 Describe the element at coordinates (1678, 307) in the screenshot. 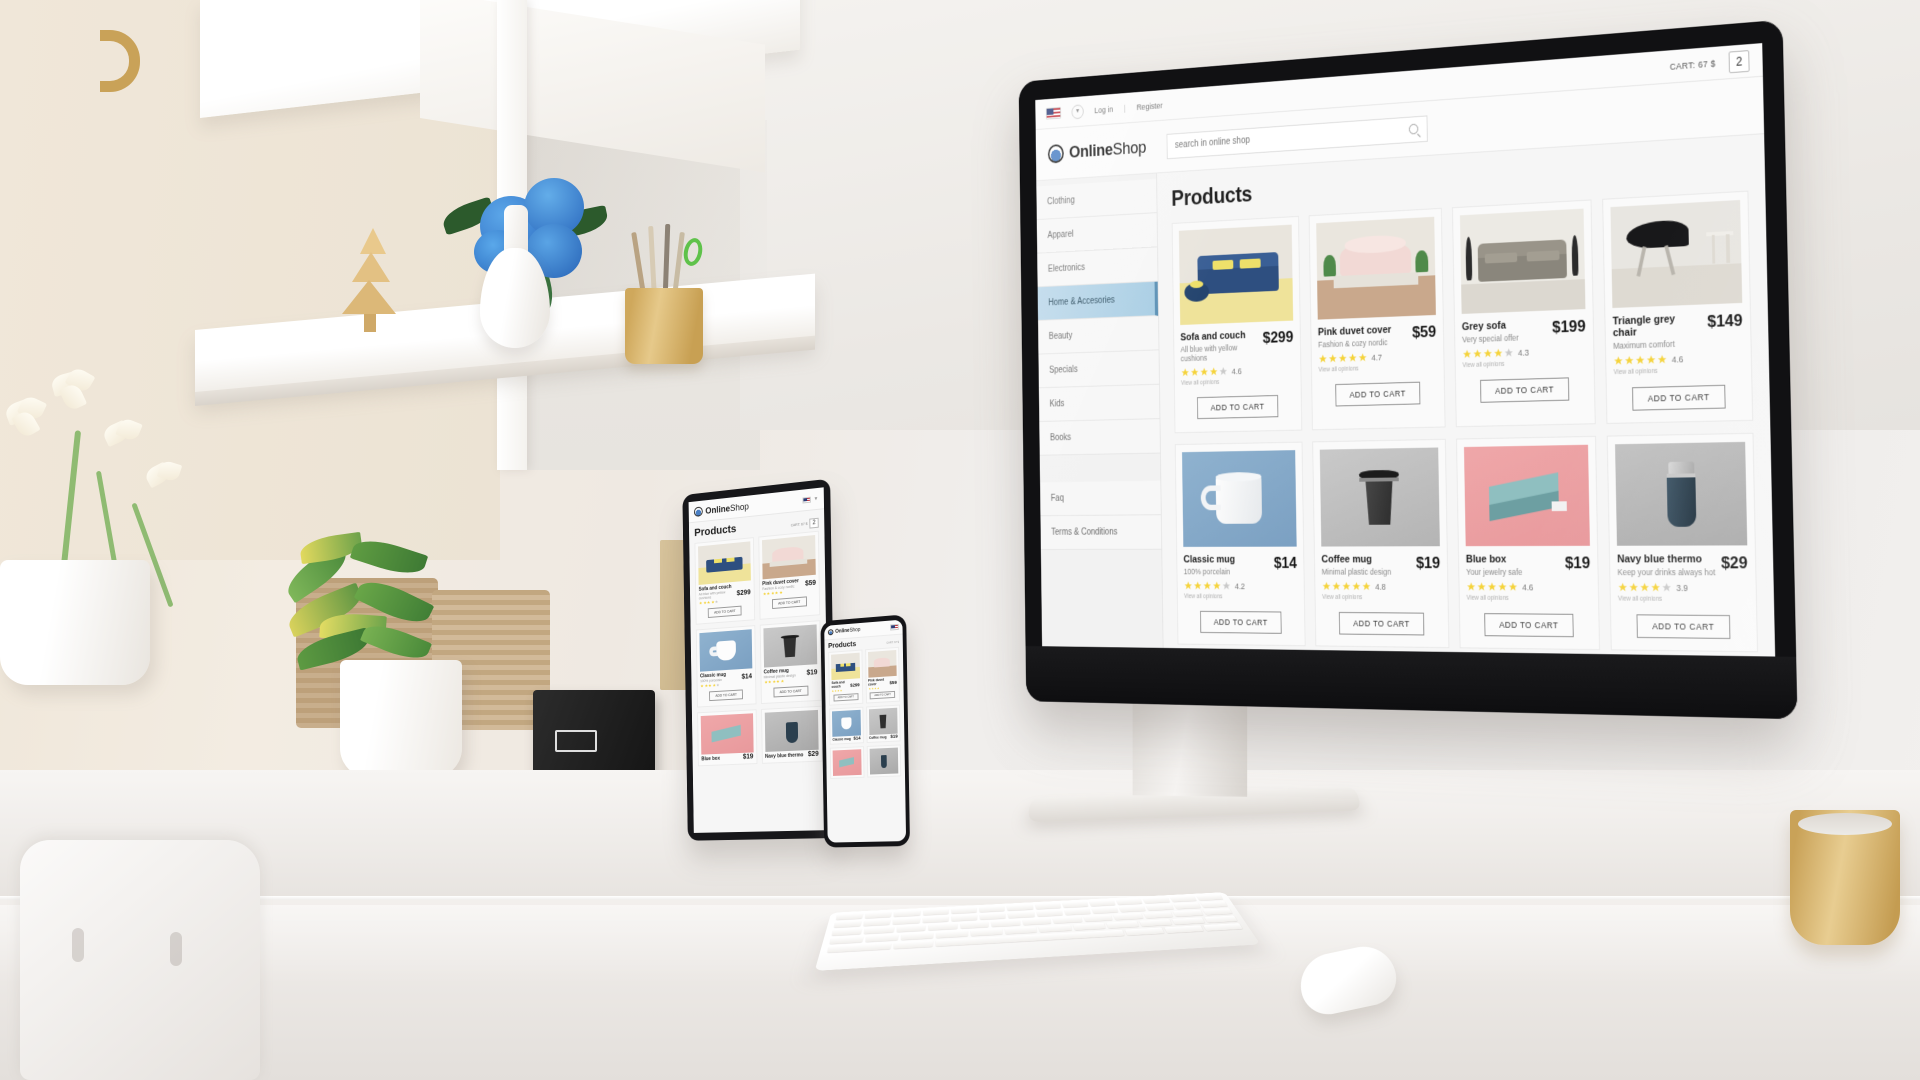

I see `product-card: Triangle grey chair Maximum comfort $149` at that location.